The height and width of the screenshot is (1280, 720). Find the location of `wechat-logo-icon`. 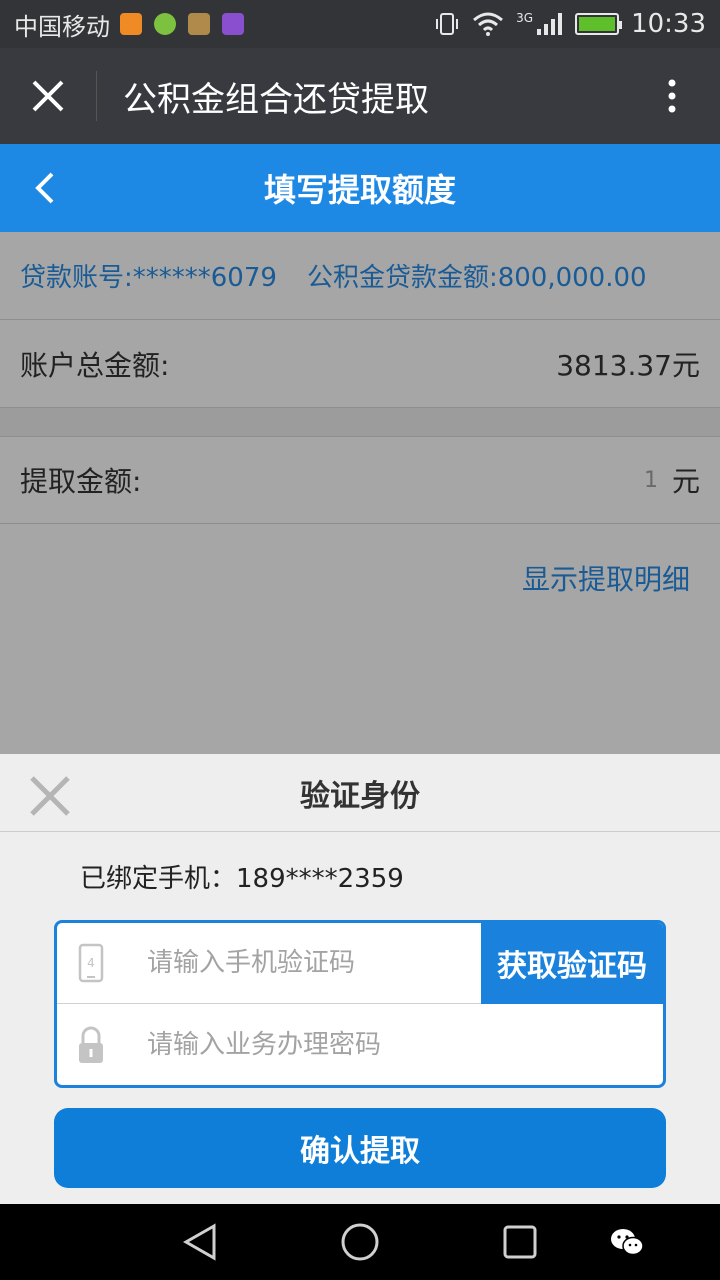

wechat-logo-icon is located at coordinates (627, 1242).